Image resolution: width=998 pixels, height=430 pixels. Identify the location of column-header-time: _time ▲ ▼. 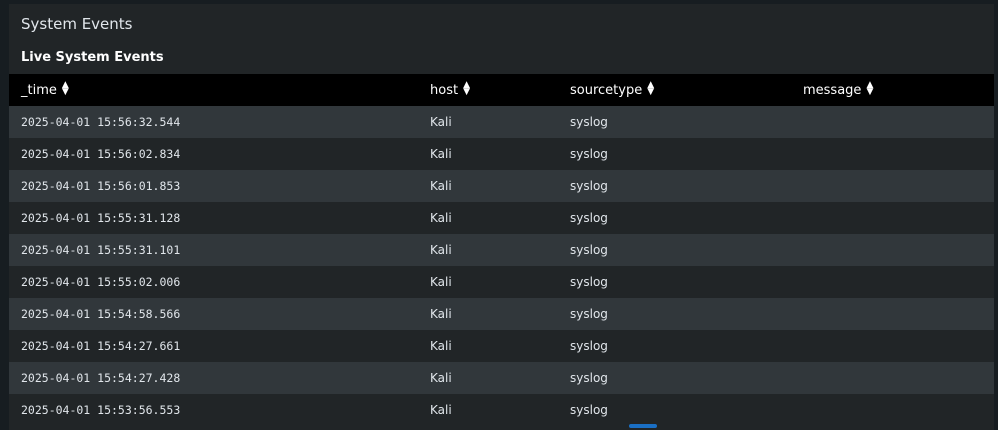
(213, 90).